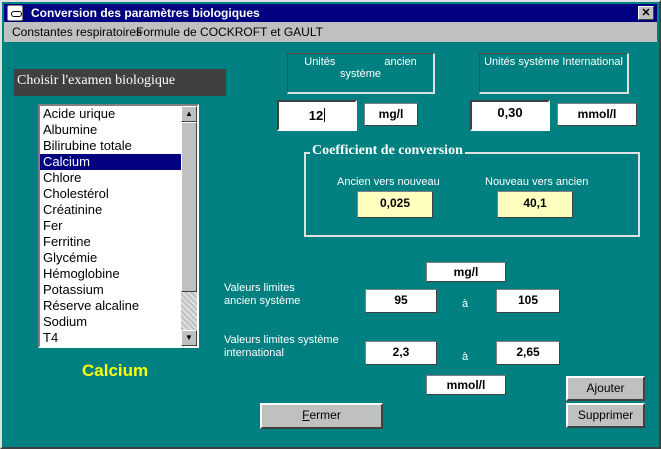 The image size is (661, 449). I want to click on window-title: Conversion des paramètres biologiques, so click(145, 13).